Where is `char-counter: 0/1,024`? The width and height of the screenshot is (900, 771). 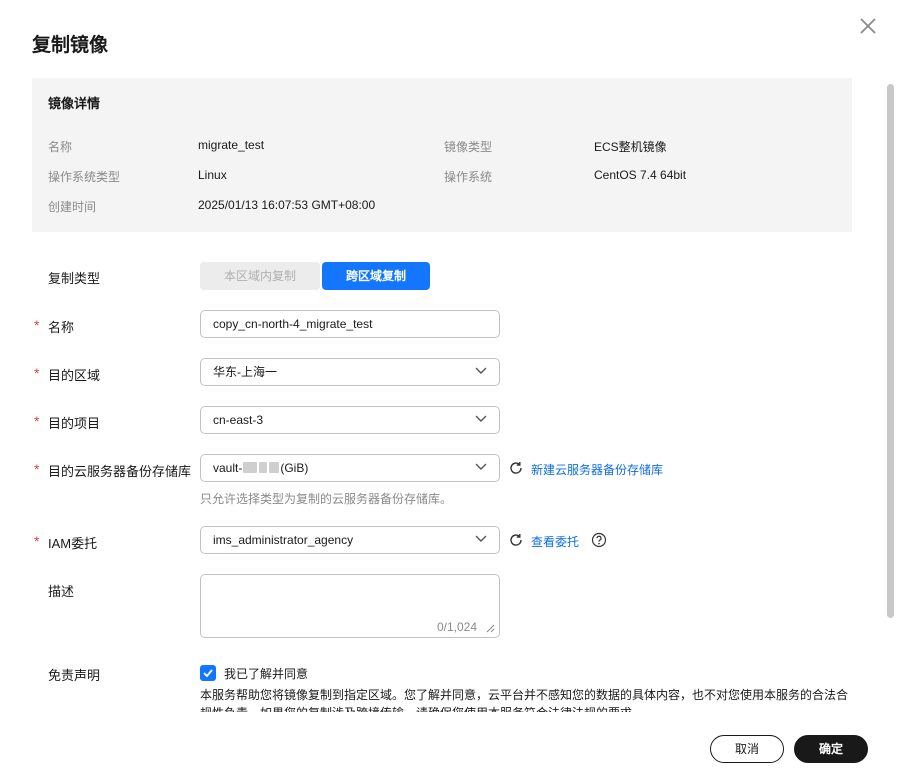
char-counter: 0/1,024 is located at coordinates (456, 627).